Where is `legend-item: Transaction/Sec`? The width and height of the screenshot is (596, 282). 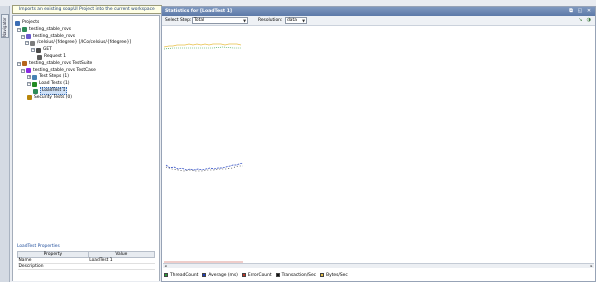
legend-item: Transaction/Sec is located at coordinates (296, 275).